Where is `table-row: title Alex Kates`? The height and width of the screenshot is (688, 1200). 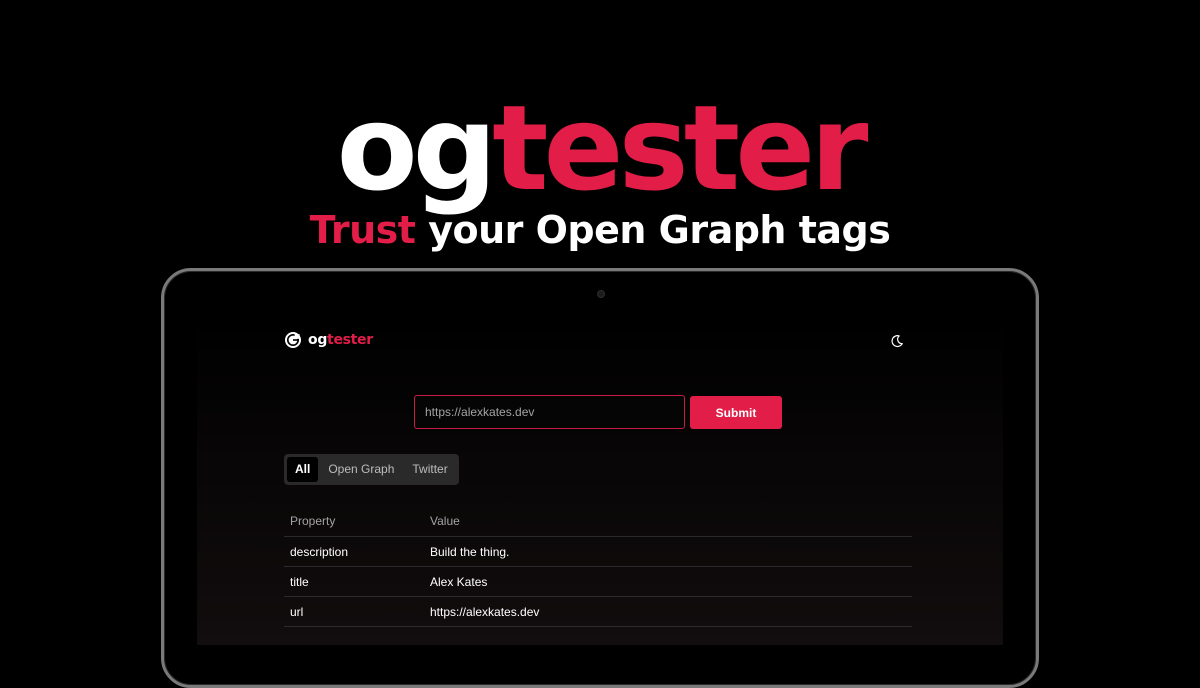
table-row: title Alex Kates is located at coordinates (598, 581).